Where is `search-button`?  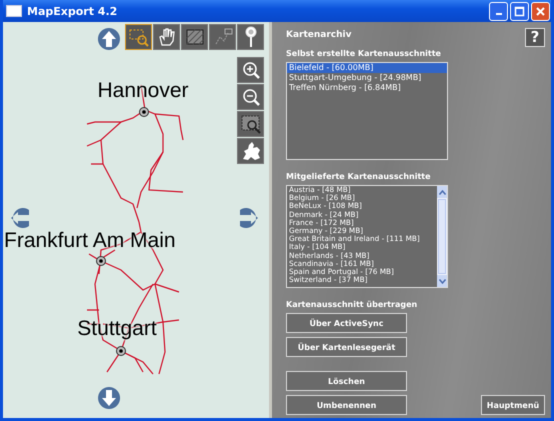 search-button is located at coordinates (250, 37).